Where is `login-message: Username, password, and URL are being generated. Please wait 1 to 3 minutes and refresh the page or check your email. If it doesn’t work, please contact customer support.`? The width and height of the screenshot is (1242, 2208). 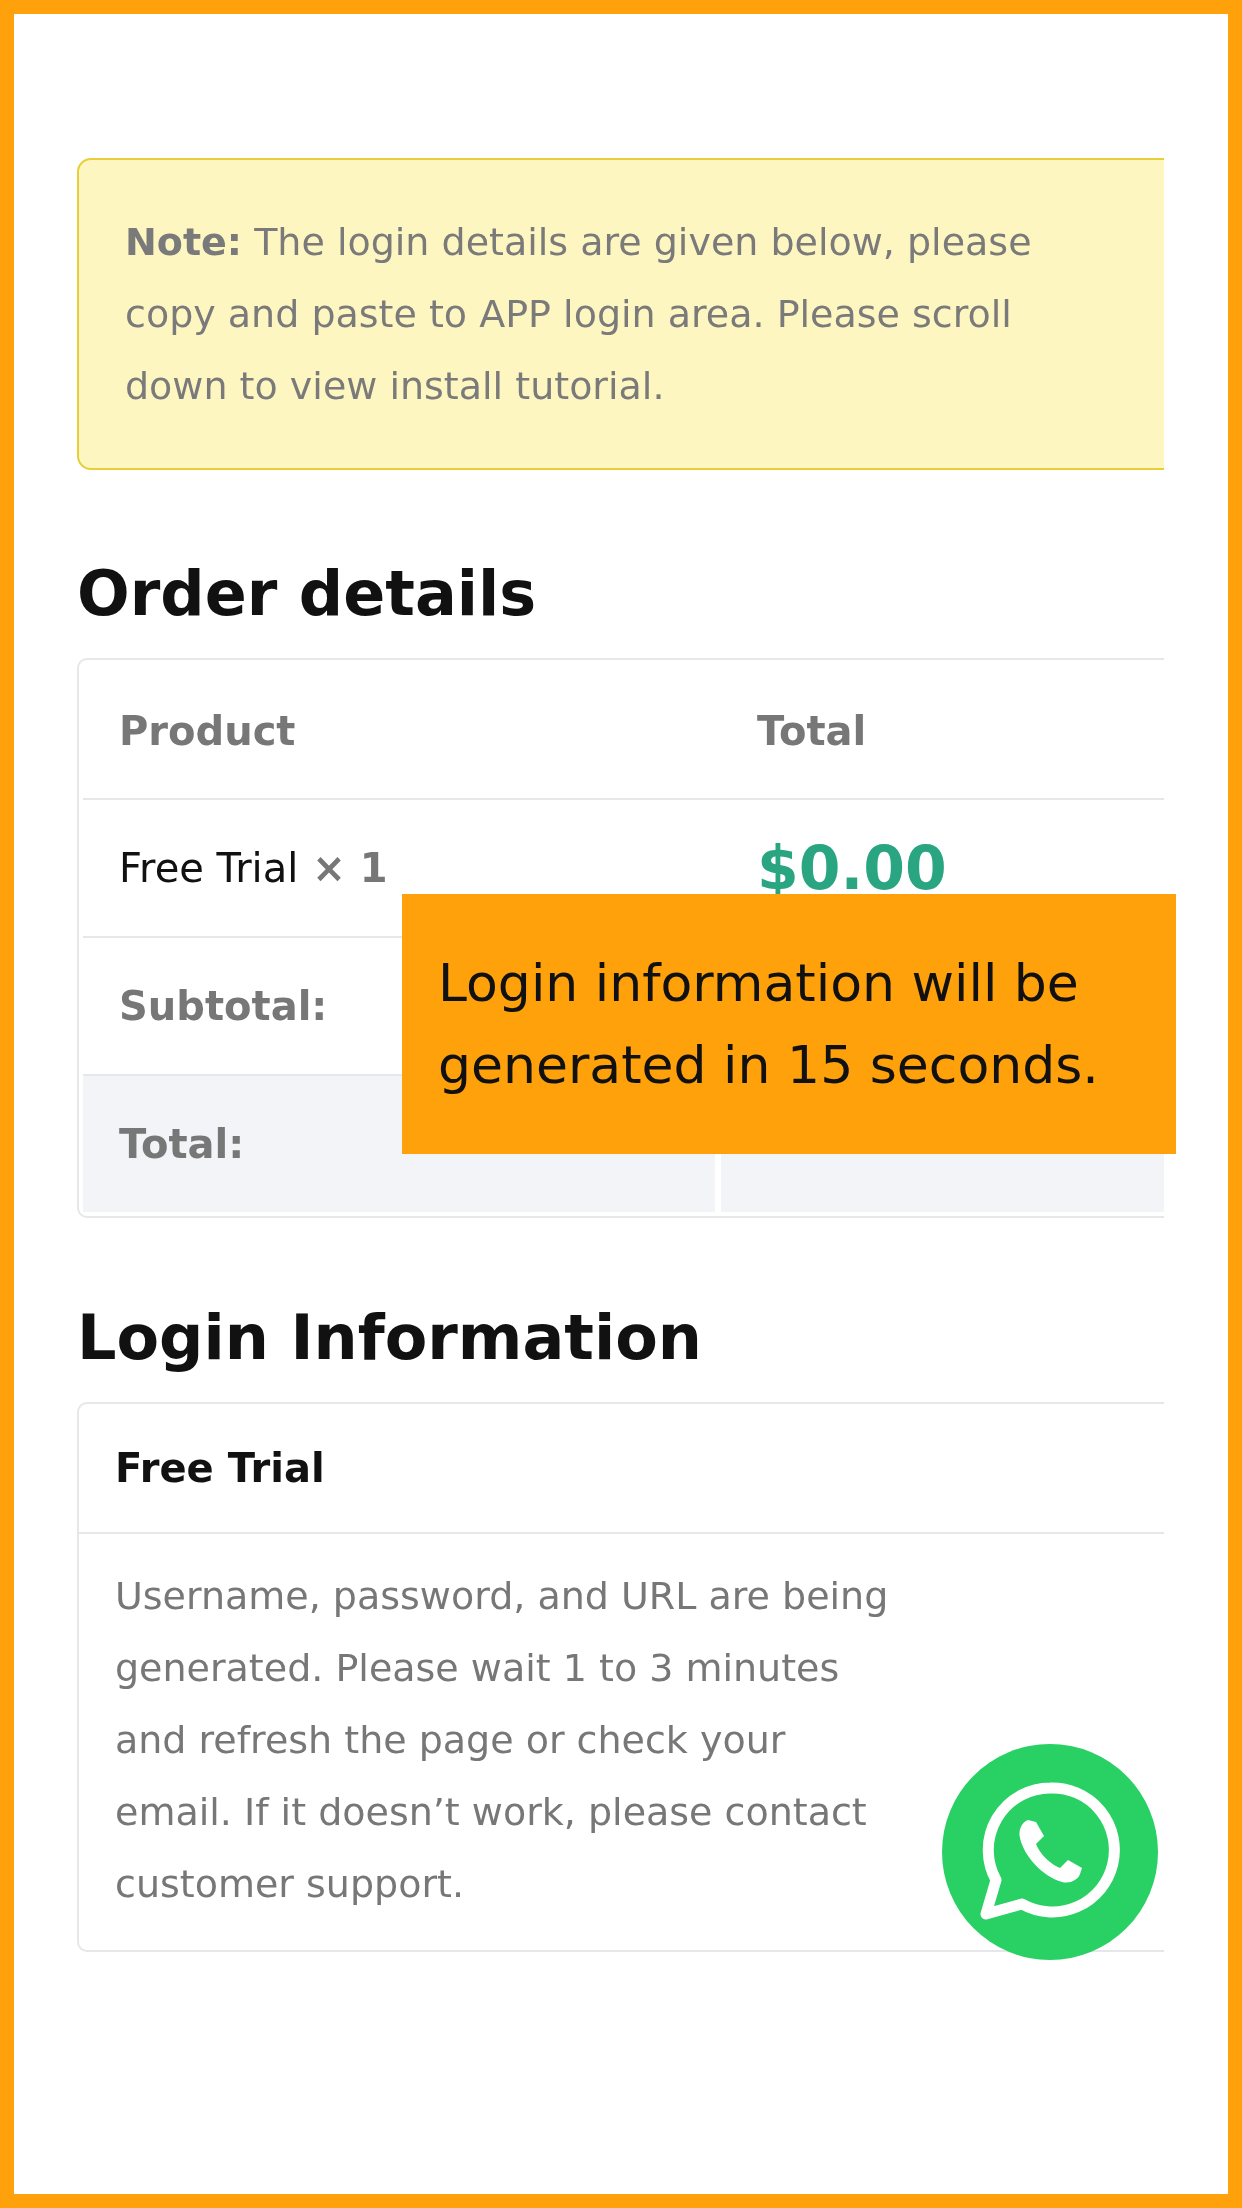
login-message: Username, password, and URL are being generated. Please wait 1 to 3 minutes and refresh the page or check your email. If it doesn’t work, please contact customer support. is located at coordinates (502, 1740).